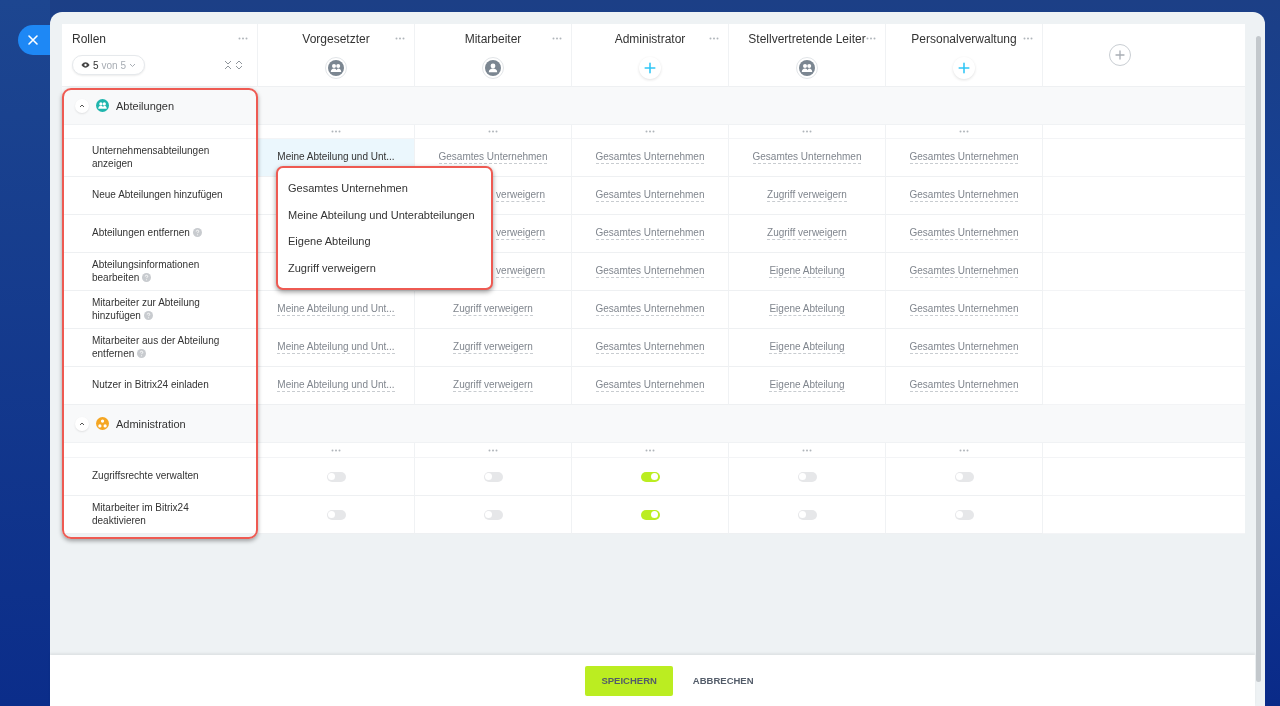 The height and width of the screenshot is (706, 1280). I want to click on role-title: Administrator, so click(650, 39).